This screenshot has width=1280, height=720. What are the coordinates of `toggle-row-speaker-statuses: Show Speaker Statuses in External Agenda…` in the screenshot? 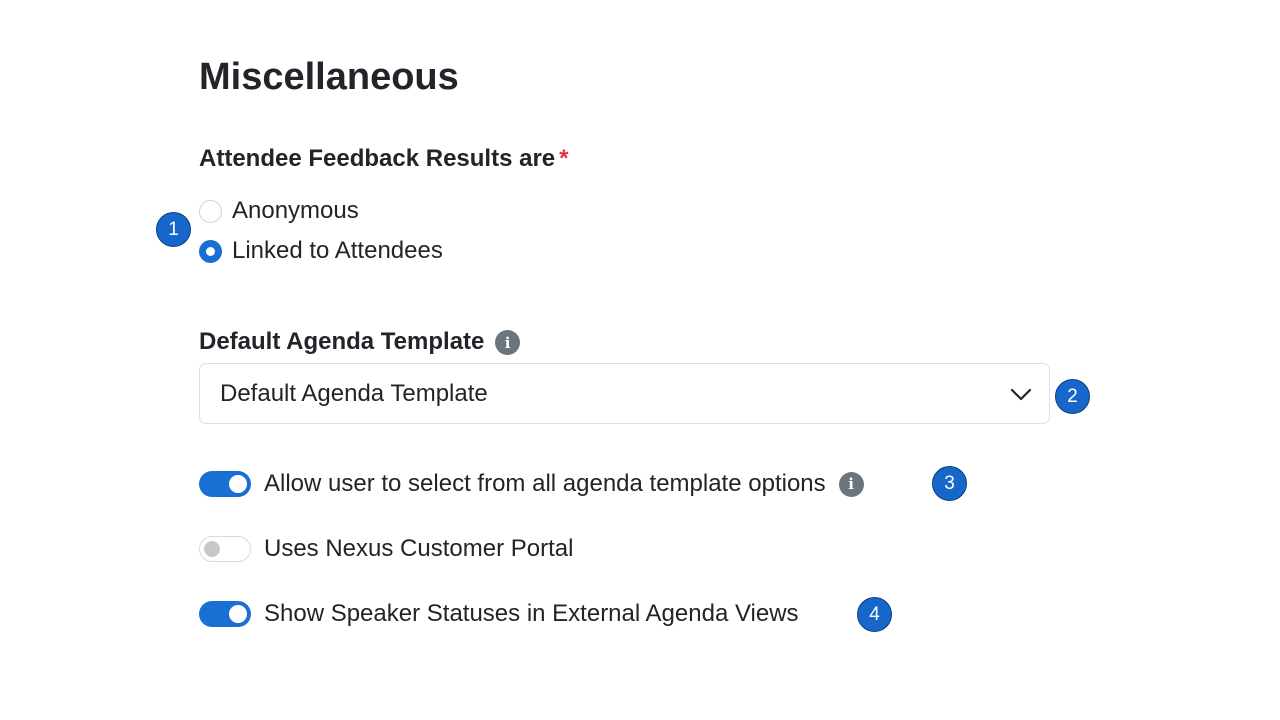 It's located at (499, 614).